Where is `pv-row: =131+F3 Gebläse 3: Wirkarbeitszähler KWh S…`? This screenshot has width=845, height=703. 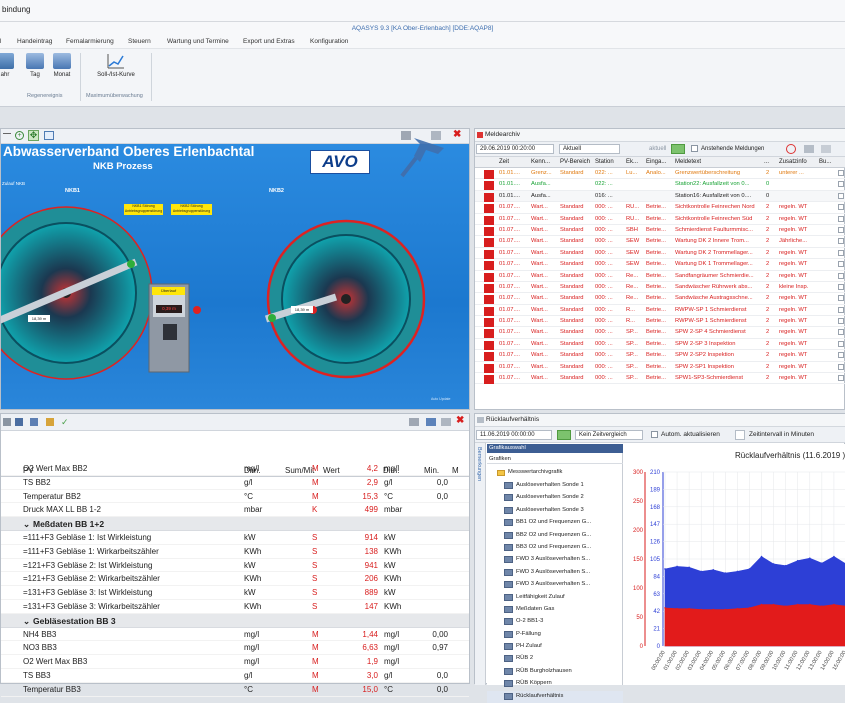 pv-row: =131+F3 Gebläse 3: Wirkarbeitszähler KWh S… is located at coordinates (235, 607).